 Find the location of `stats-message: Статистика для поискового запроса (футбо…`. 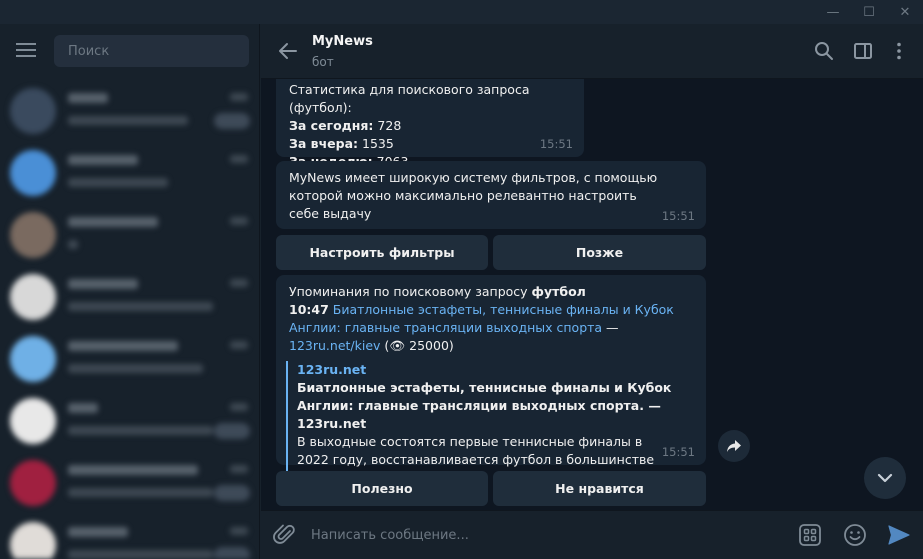

stats-message: Статистика для поискового запроса (футбо… is located at coordinates (430, 124).